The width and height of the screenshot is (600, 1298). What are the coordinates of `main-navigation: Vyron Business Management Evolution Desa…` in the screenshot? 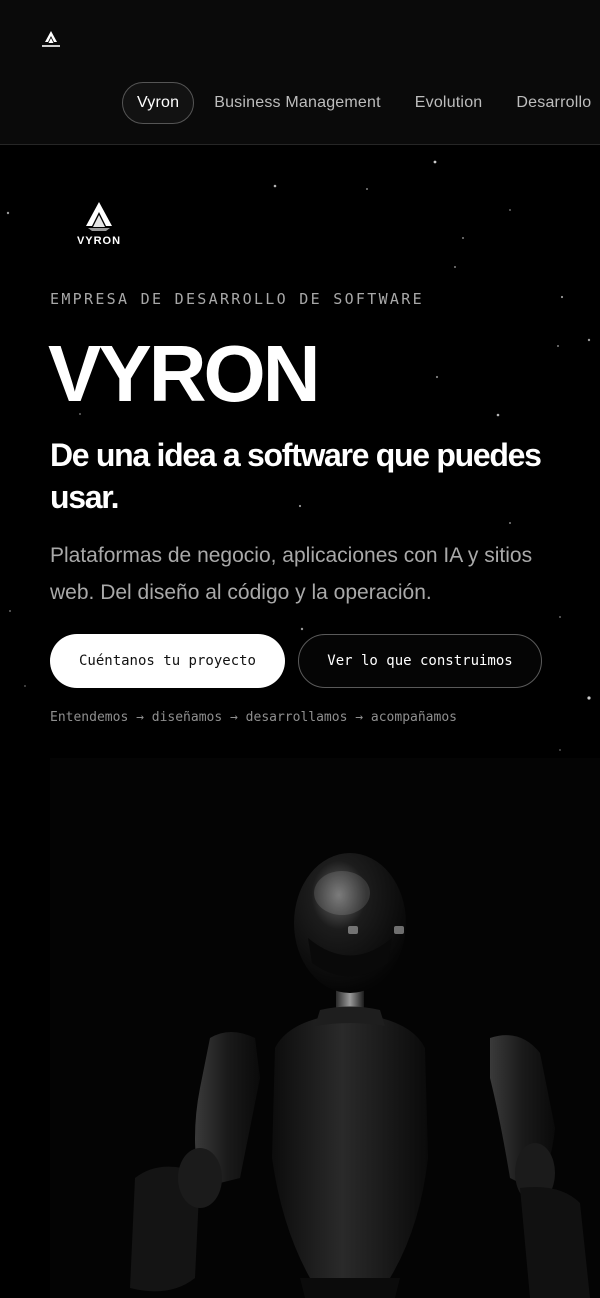 It's located at (361, 103).